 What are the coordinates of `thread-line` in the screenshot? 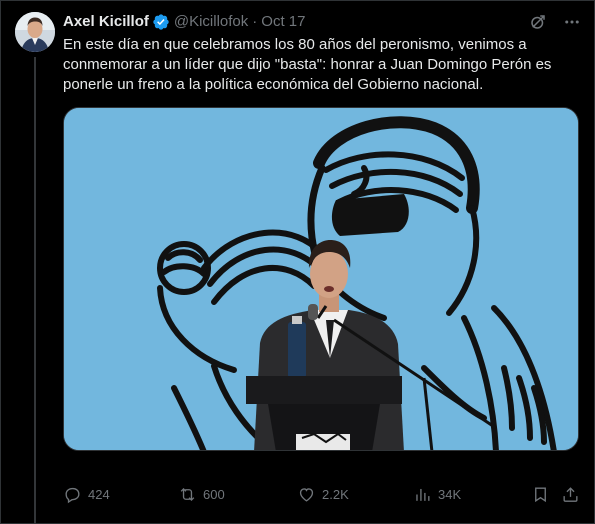 It's located at (35, 290).